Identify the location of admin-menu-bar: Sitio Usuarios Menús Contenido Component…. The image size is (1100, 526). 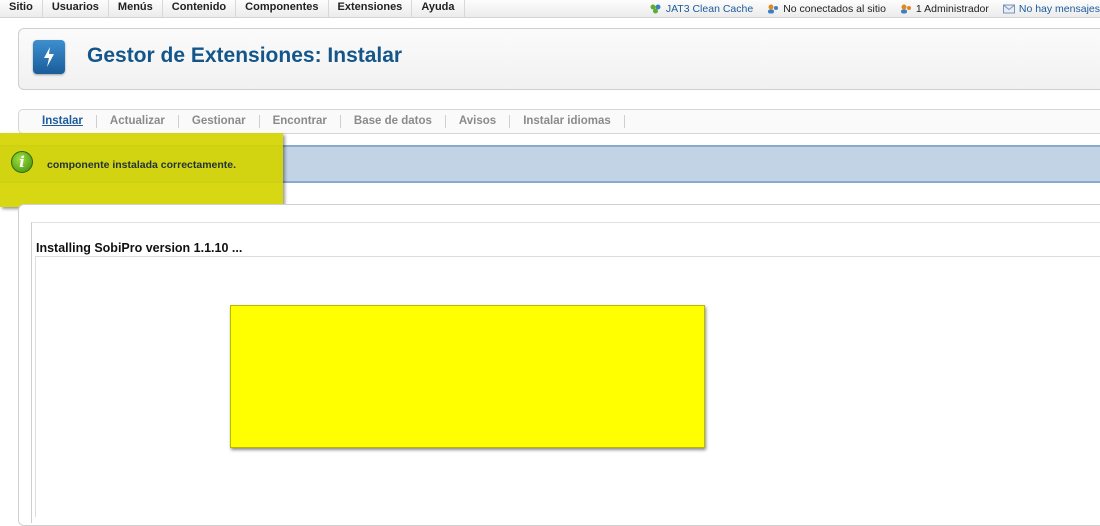
(550, 9).